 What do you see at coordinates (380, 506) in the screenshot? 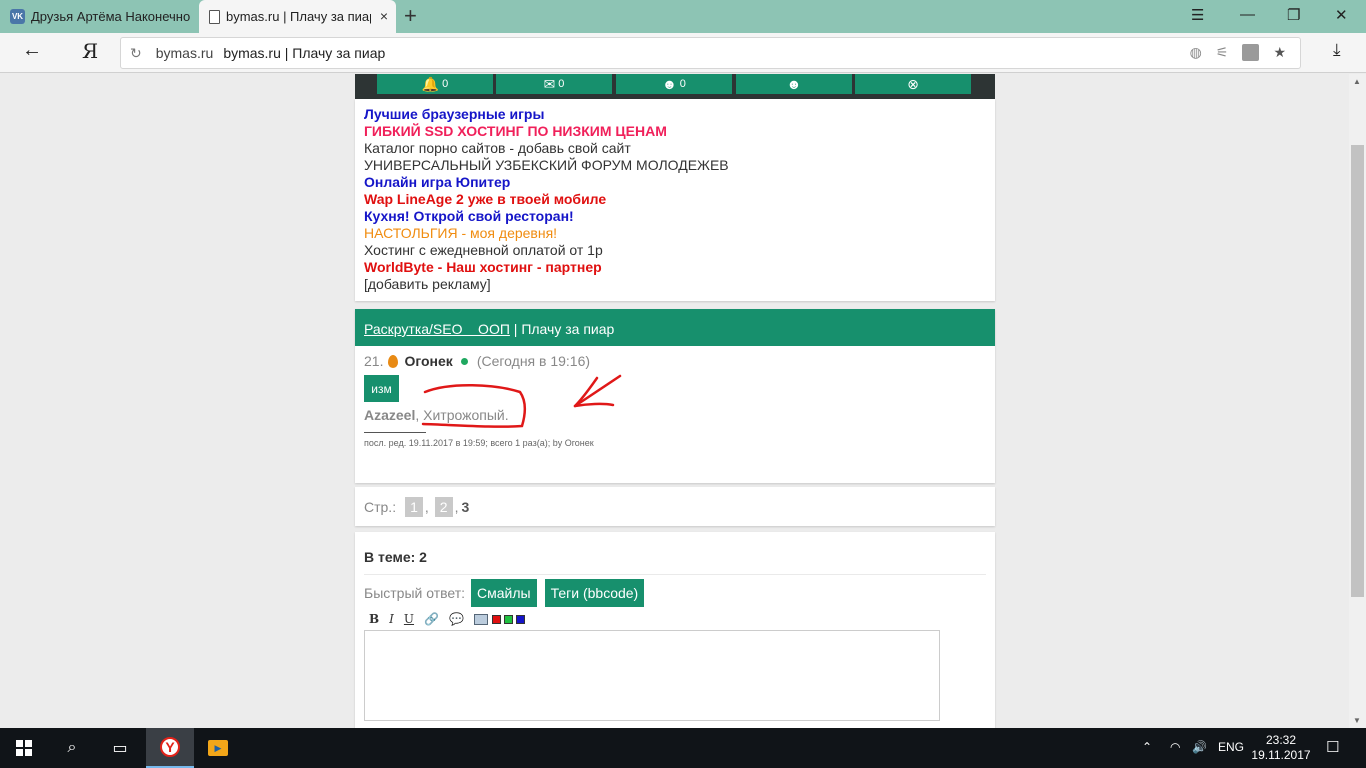
I see `pager-label: Стр.:` at bounding box center [380, 506].